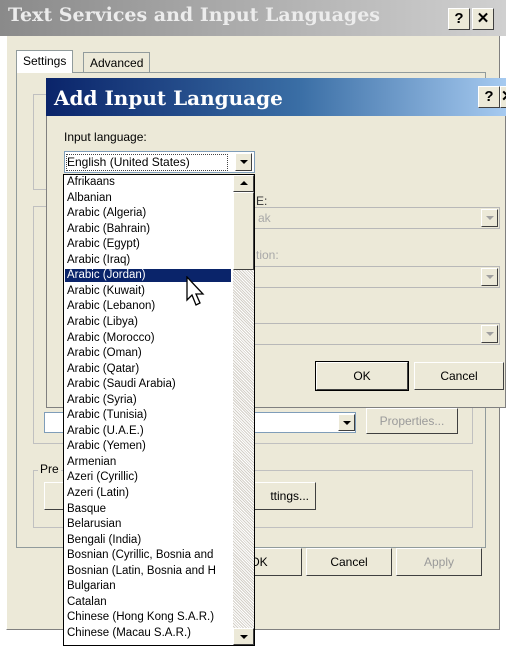  What do you see at coordinates (503, 97) in the screenshot?
I see `dialog-close-button: ✕` at bounding box center [503, 97].